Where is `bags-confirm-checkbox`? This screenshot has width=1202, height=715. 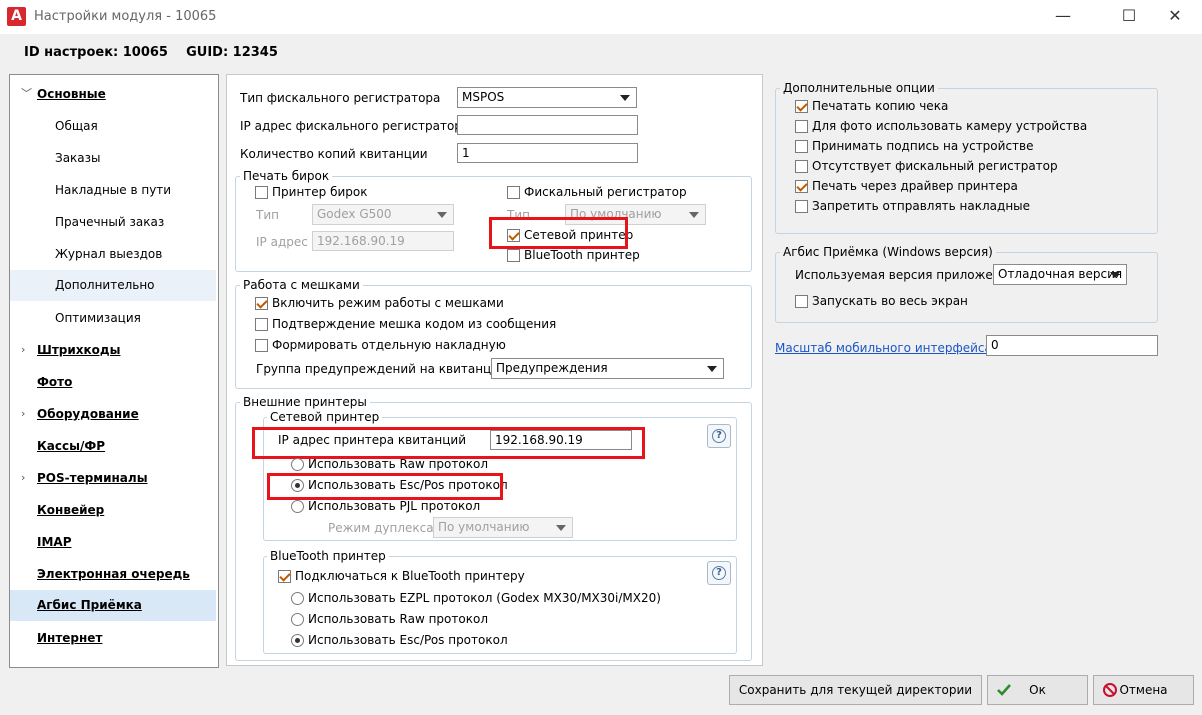
bags-confirm-checkbox is located at coordinates (261, 324).